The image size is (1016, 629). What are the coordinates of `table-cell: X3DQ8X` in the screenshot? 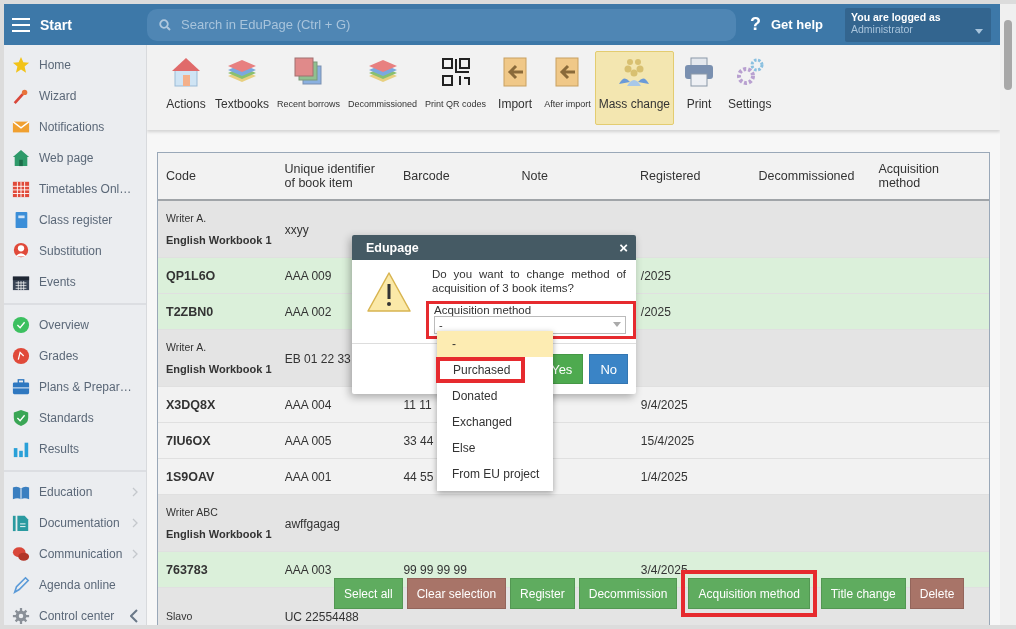 It's located at (191, 405).